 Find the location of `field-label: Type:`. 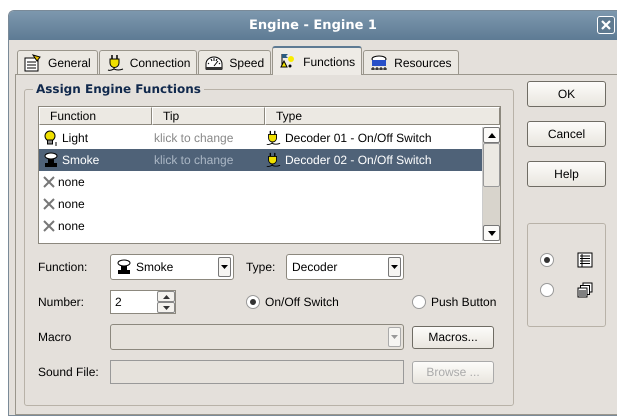

field-label: Type: is located at coordinates (261, 267).